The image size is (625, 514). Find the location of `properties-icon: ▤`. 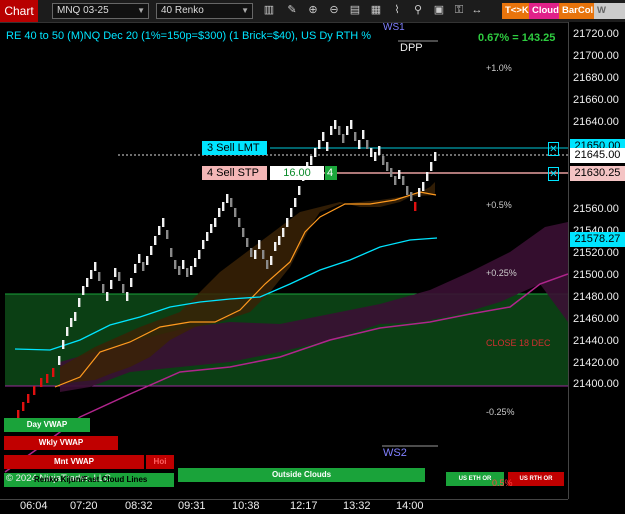

properties-icon: ▤ is located at coordinates (355, 11).